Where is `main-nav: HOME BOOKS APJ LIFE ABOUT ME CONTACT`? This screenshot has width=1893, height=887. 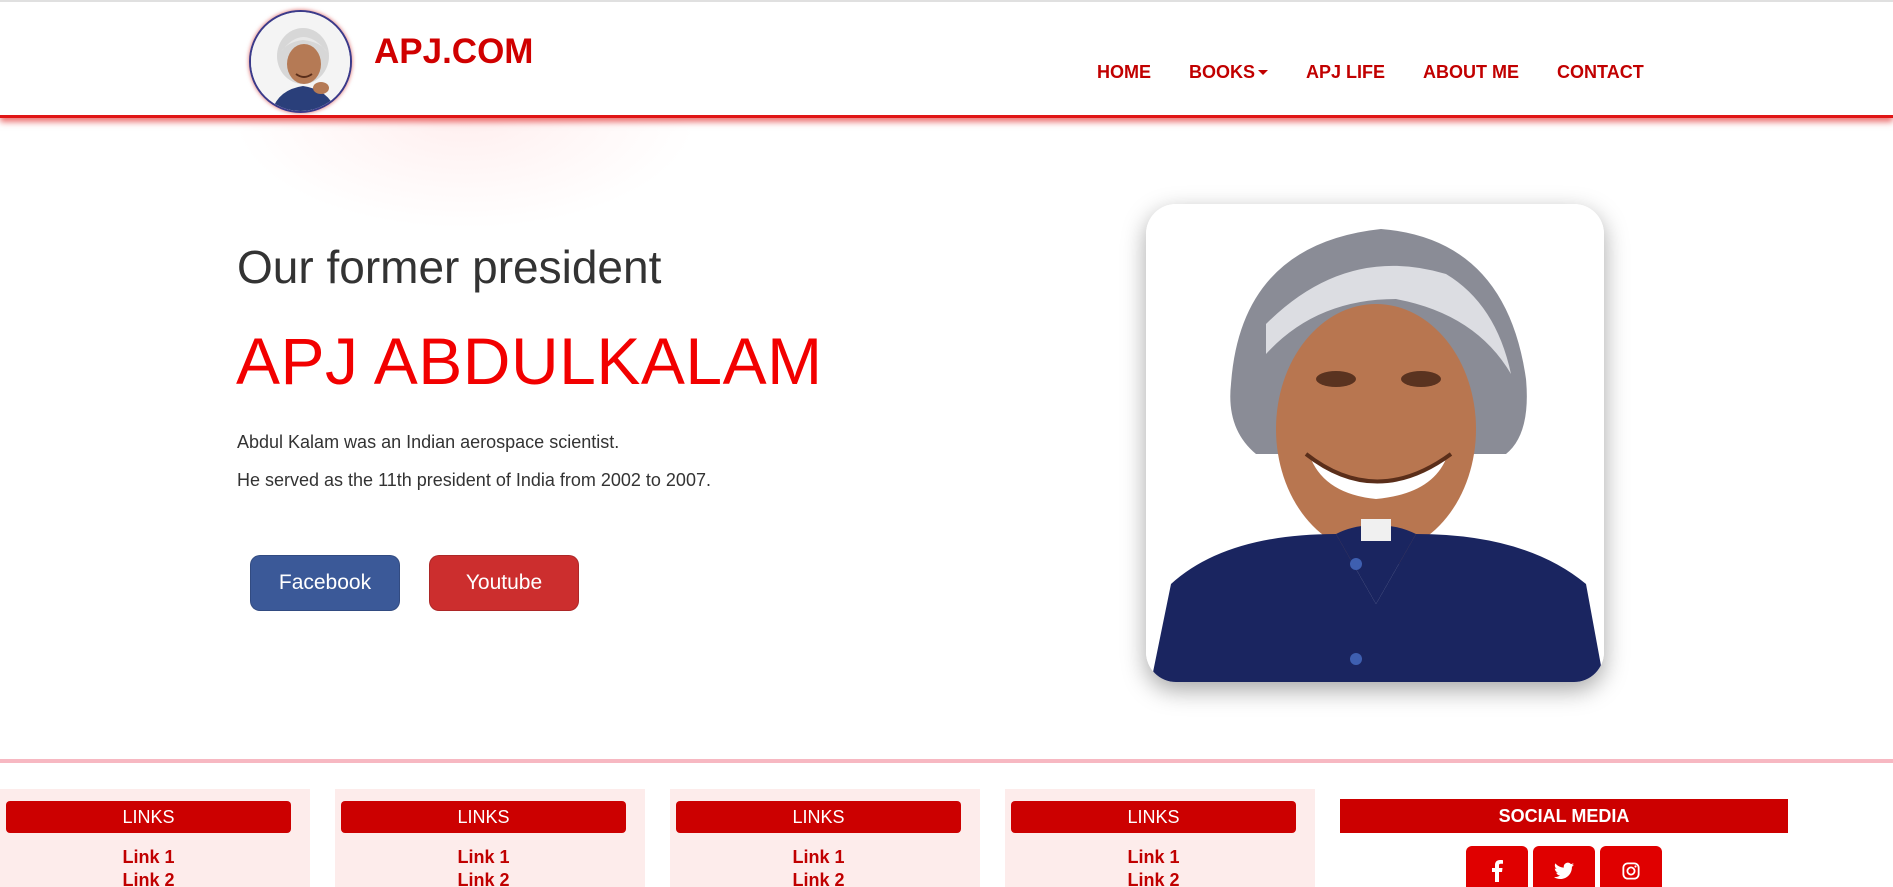 main-nav: HOME BOOKS APJ LIFE ABOUT ME CONTACT is located at coordinates (1389, 72).